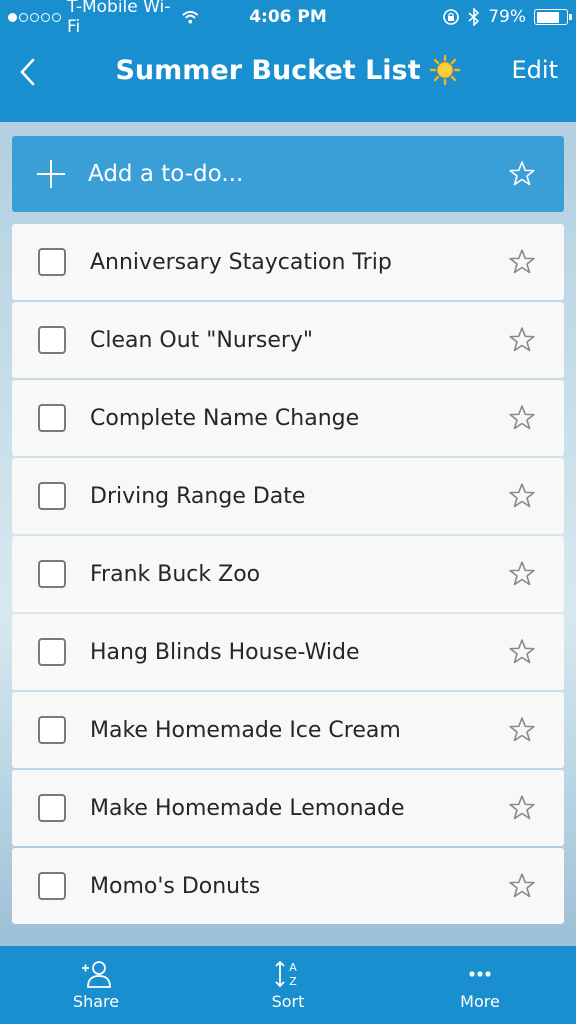 The width and height of the screenshot is (576, 1024). What do you see at coordinates (451, 17) in the screenshot?
I see `rotation-lock-icon` at bounding box center [451, 17].